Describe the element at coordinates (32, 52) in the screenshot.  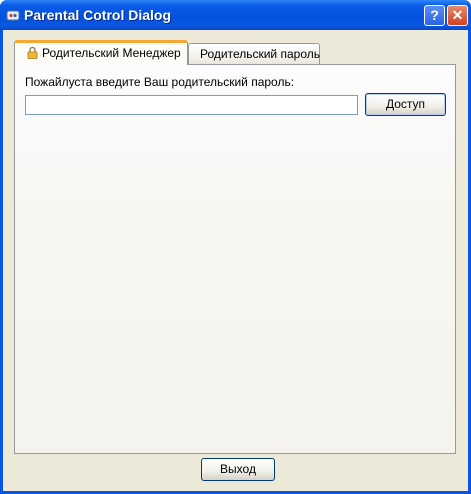
I see `lock-icon` at that location.